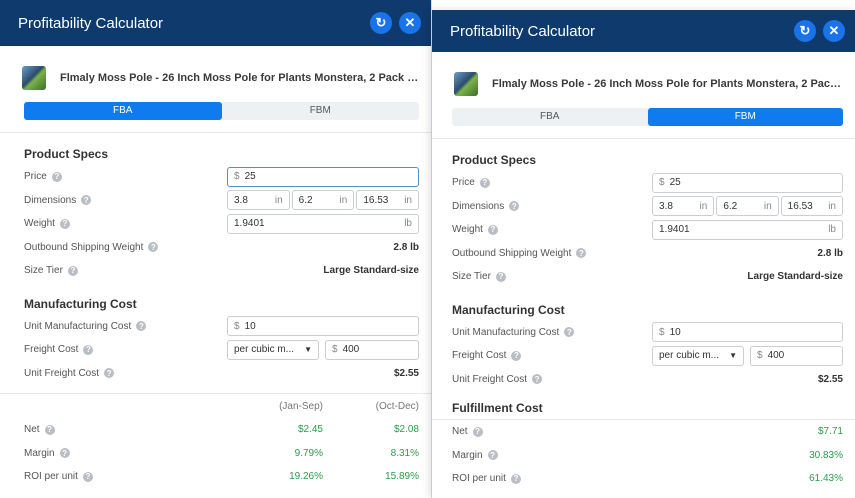 The height and width of the screenshot is (498, 855). What do you see at coordinates (310, 430) in the screenshot?
I see `net-jan-sep: $2.45` at bounding box center [310, 430].